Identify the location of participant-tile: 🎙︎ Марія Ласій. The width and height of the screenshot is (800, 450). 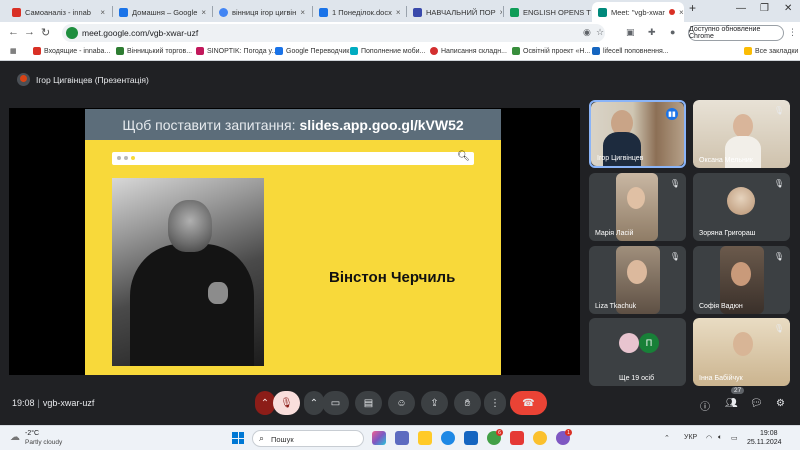
(637, 207).